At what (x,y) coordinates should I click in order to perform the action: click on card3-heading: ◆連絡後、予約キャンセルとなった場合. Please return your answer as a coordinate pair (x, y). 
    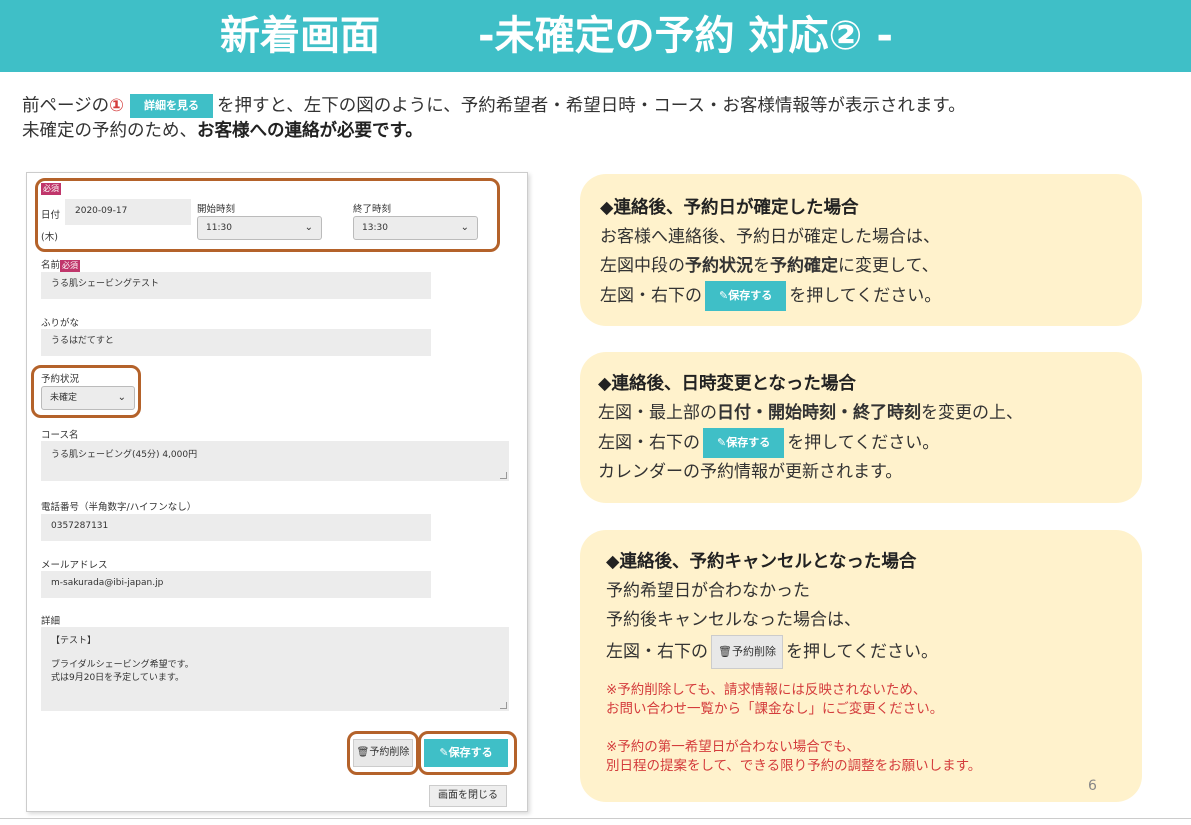
    Looking at the image, I should click on (761, 562).